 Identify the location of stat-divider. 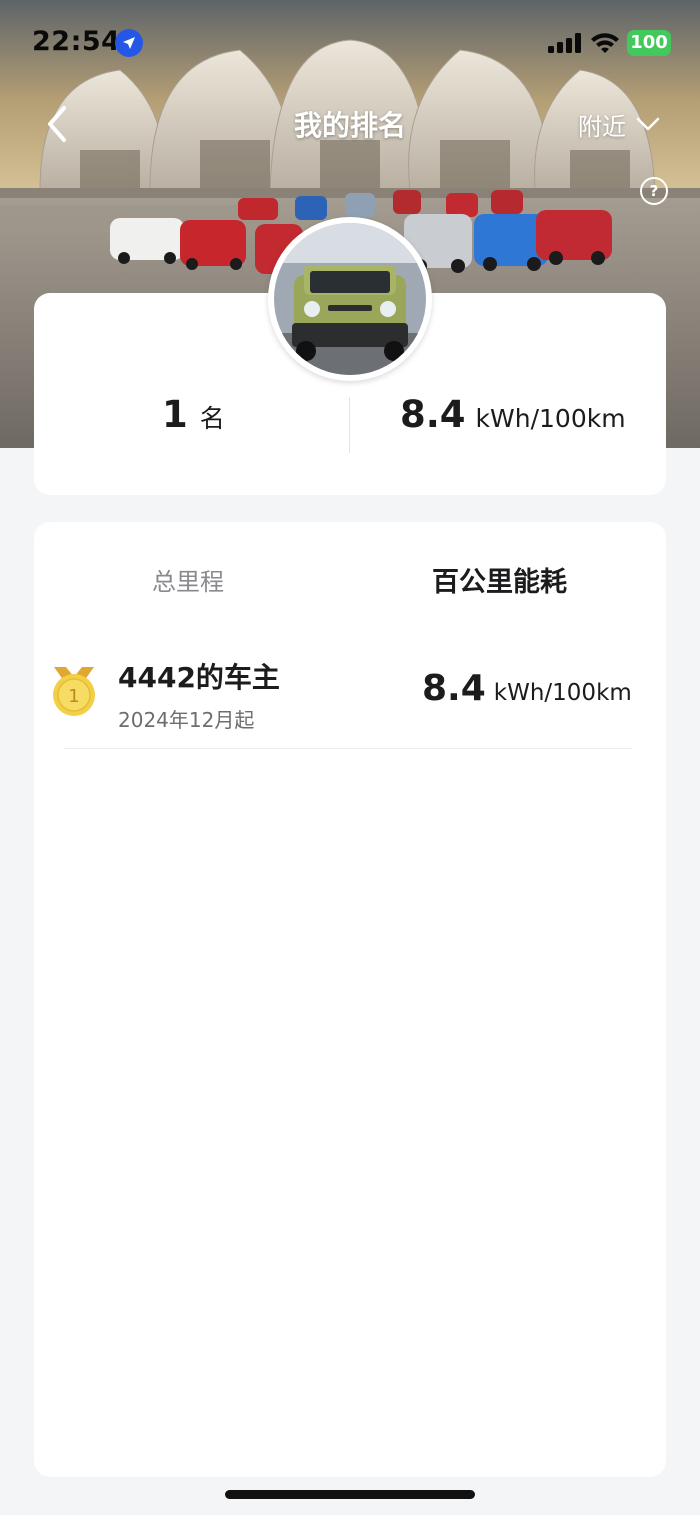
(349, 425).